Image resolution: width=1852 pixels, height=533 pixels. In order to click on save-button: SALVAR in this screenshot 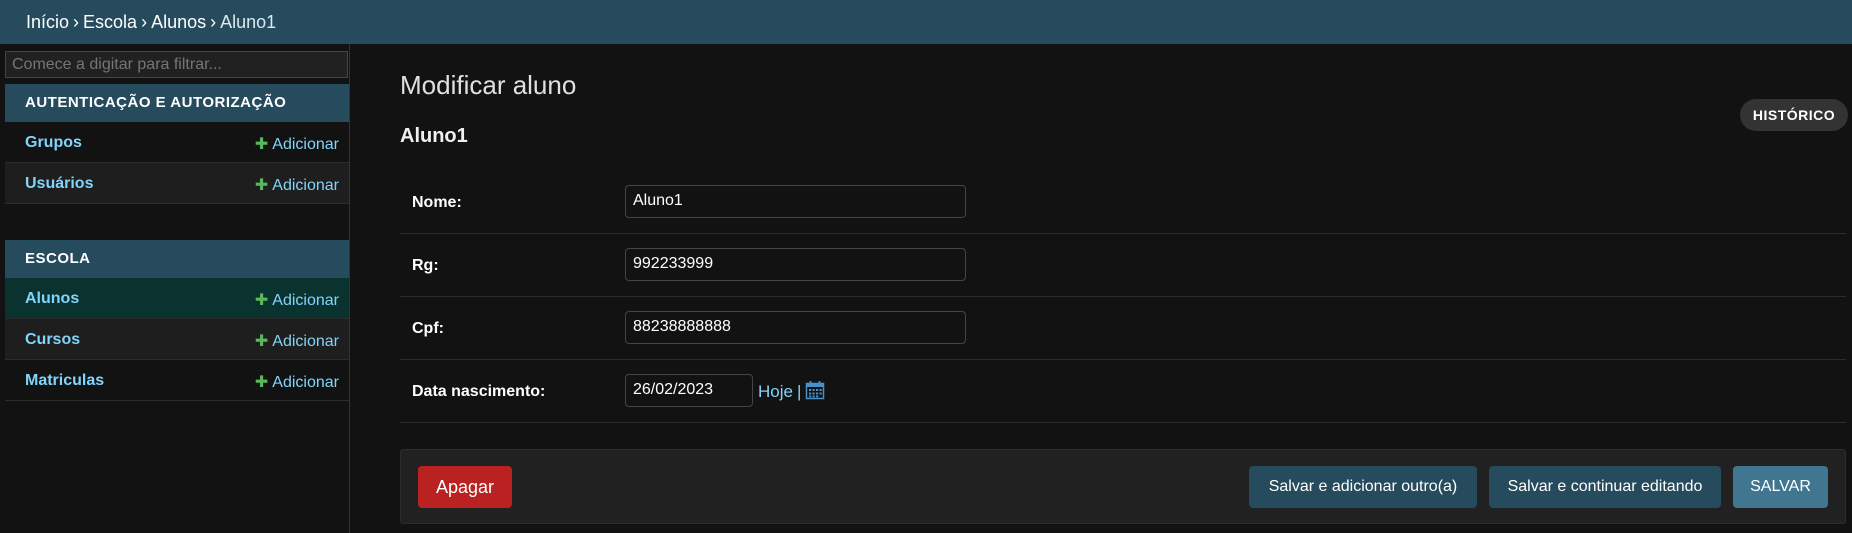, I will do `click(1780, 487)`.